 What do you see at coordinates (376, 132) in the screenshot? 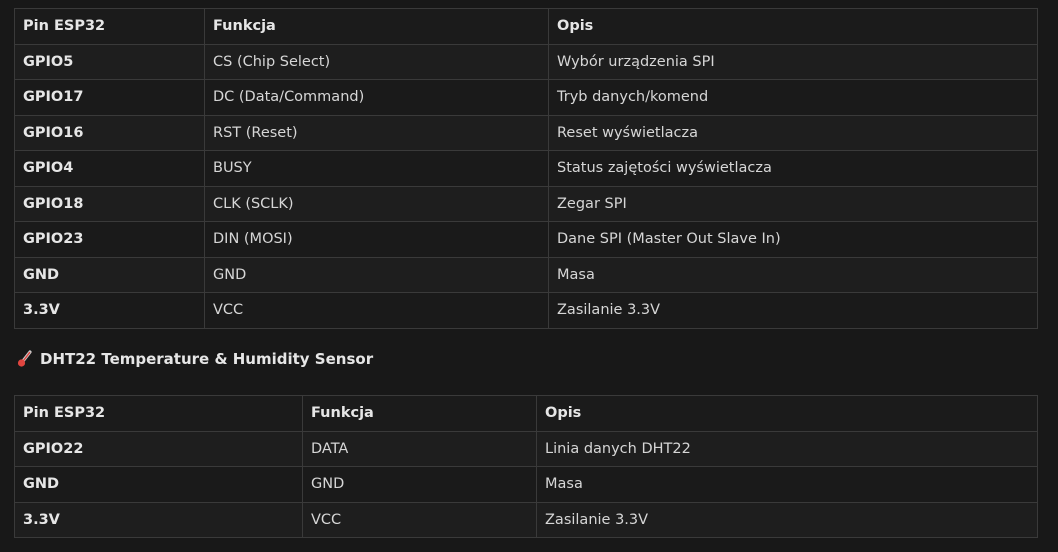
I see `function-cell: RST (Reset)` at bounding box center [376, 132].